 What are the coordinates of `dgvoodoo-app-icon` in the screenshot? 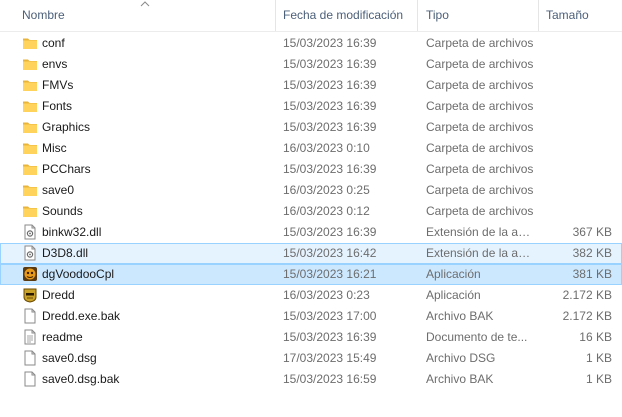 It's located at (30, 274).